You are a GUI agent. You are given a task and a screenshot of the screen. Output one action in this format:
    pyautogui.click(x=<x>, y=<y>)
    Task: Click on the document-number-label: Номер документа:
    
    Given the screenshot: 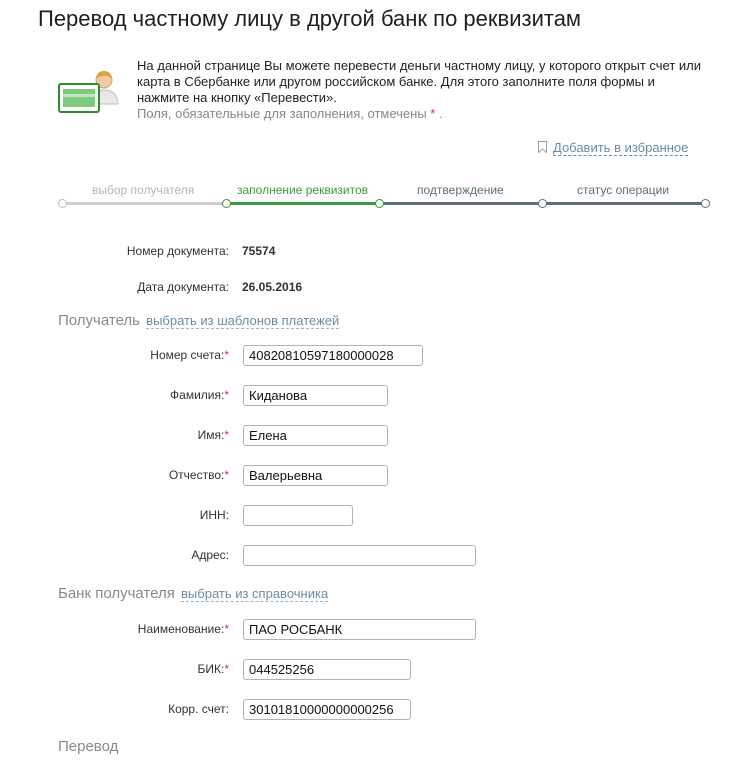 What is the action you would take?
    pyautogui.click(x=177, y=251)
    